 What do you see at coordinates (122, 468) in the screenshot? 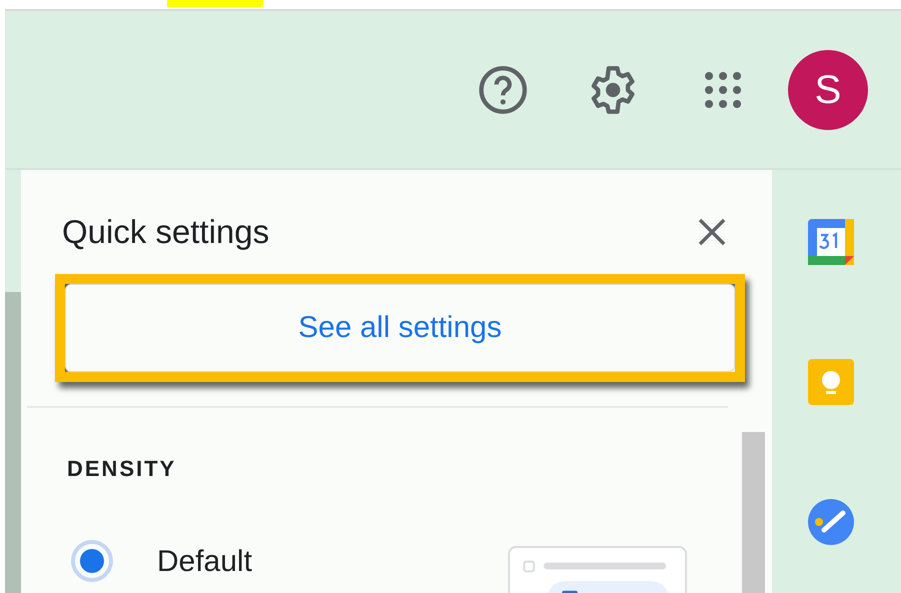
I see `section-heading: DENSITY` at bounding box center [122, 468].